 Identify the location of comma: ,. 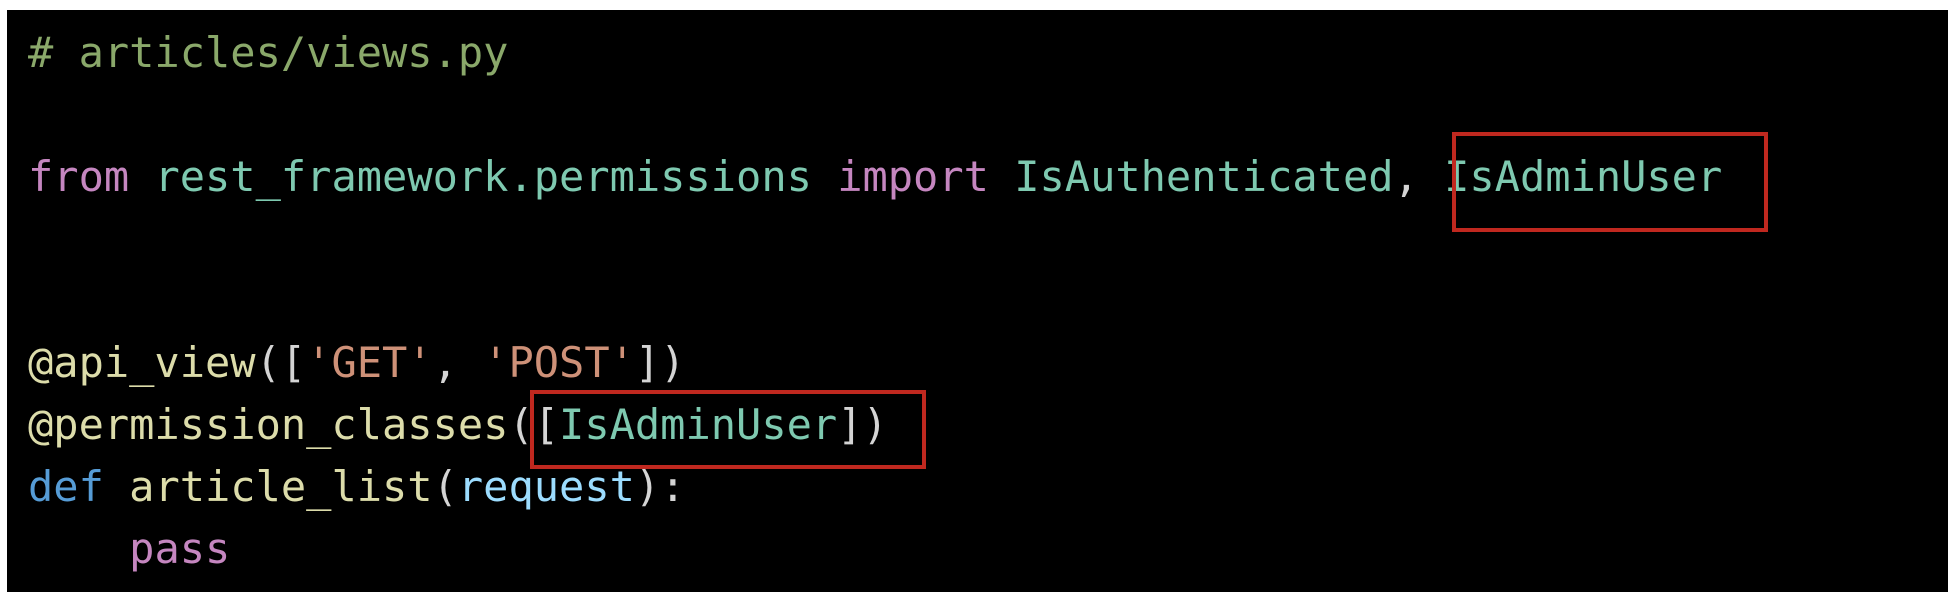
(1406, 176).